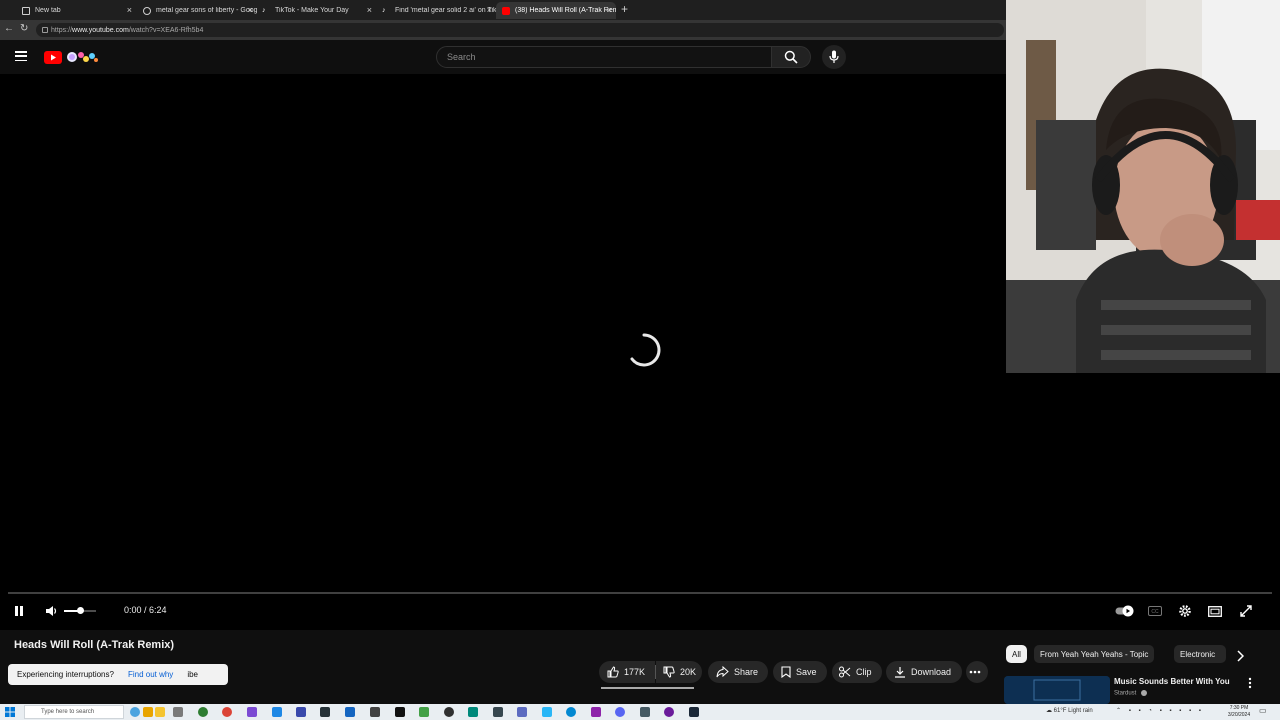 The image size is (1280, 720). What do you see at coordinates (1016, 654) in the screenshot?
I see `chip-all: All` at bounding box center [1016, 654].